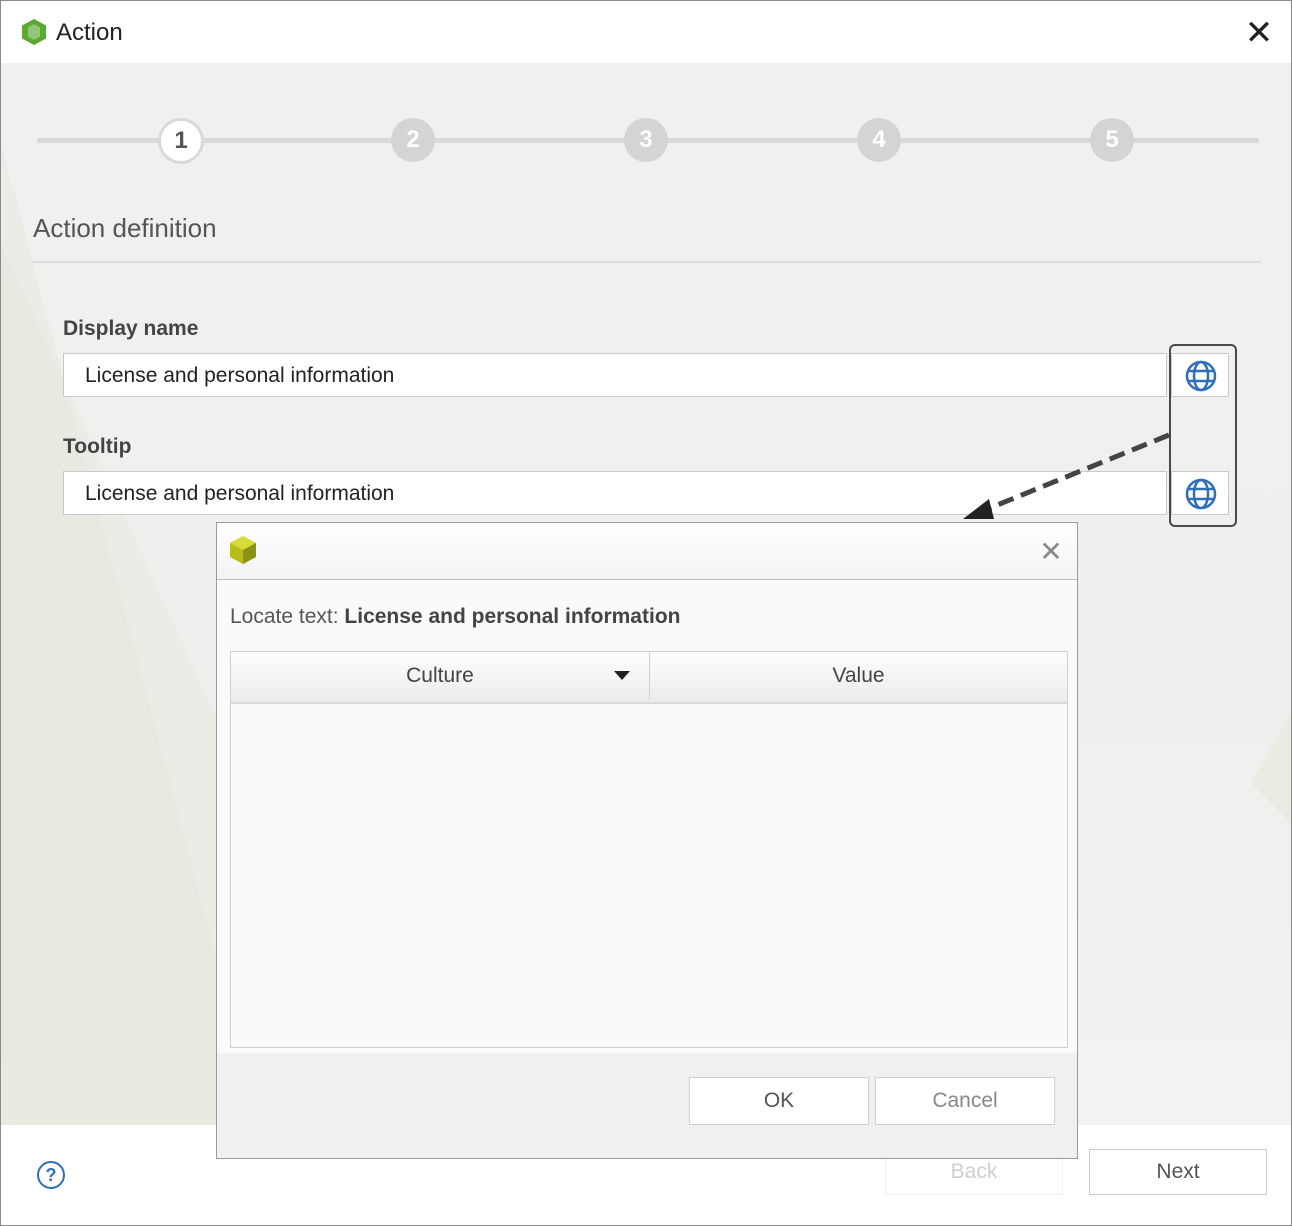 Image resolution: width=1292 pixels, height=1226 pixels. Describe the element at coordinates (965, 1101) in the screenshot. I see `cancel-button: Cancel` at that location.